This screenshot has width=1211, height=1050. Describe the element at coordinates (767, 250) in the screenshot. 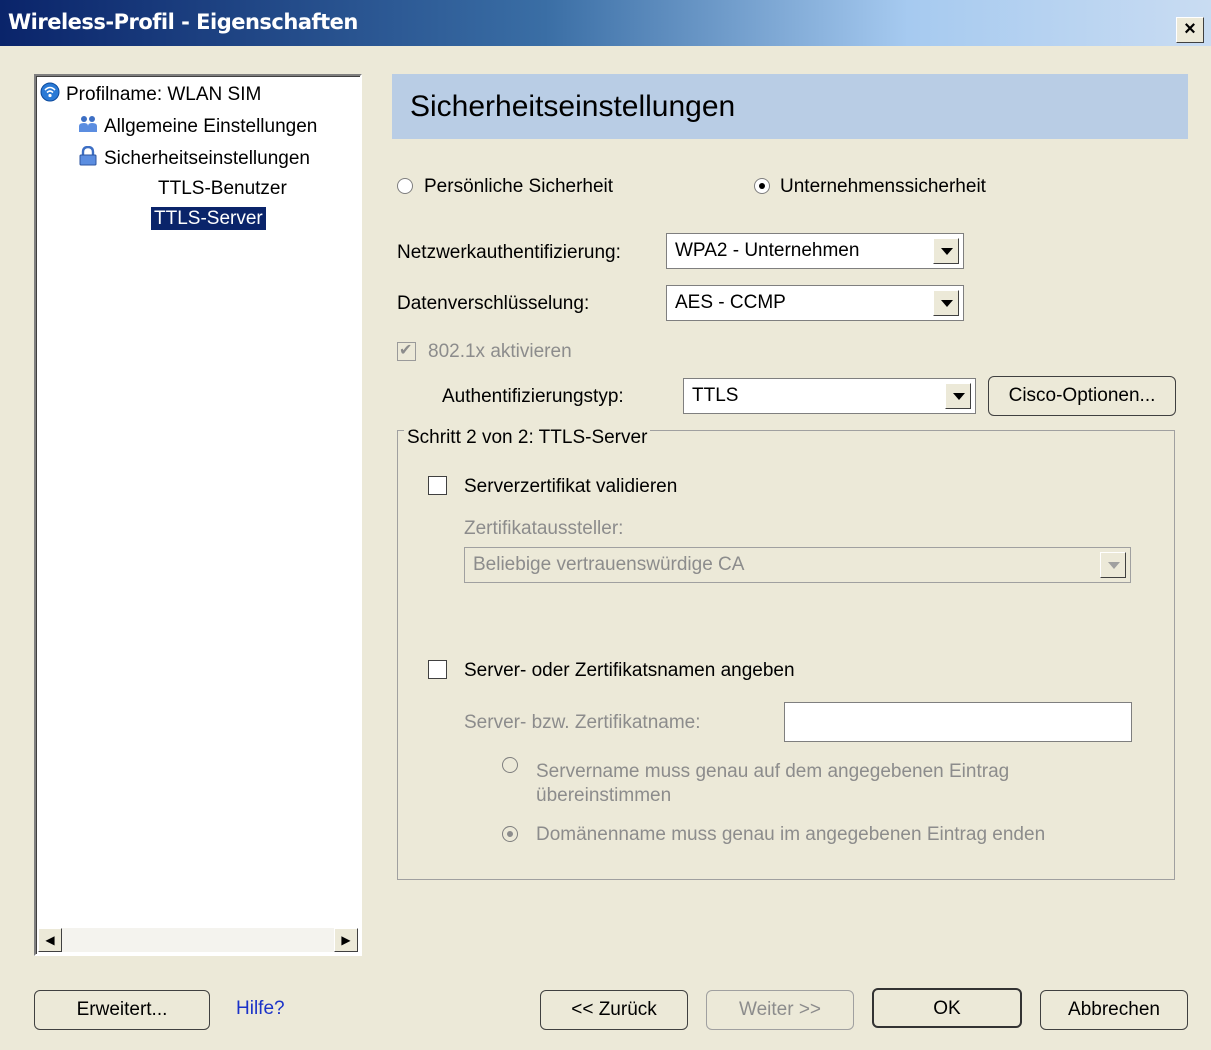

I see `netauth-value: WPA2 - Unternehmen` at that location.